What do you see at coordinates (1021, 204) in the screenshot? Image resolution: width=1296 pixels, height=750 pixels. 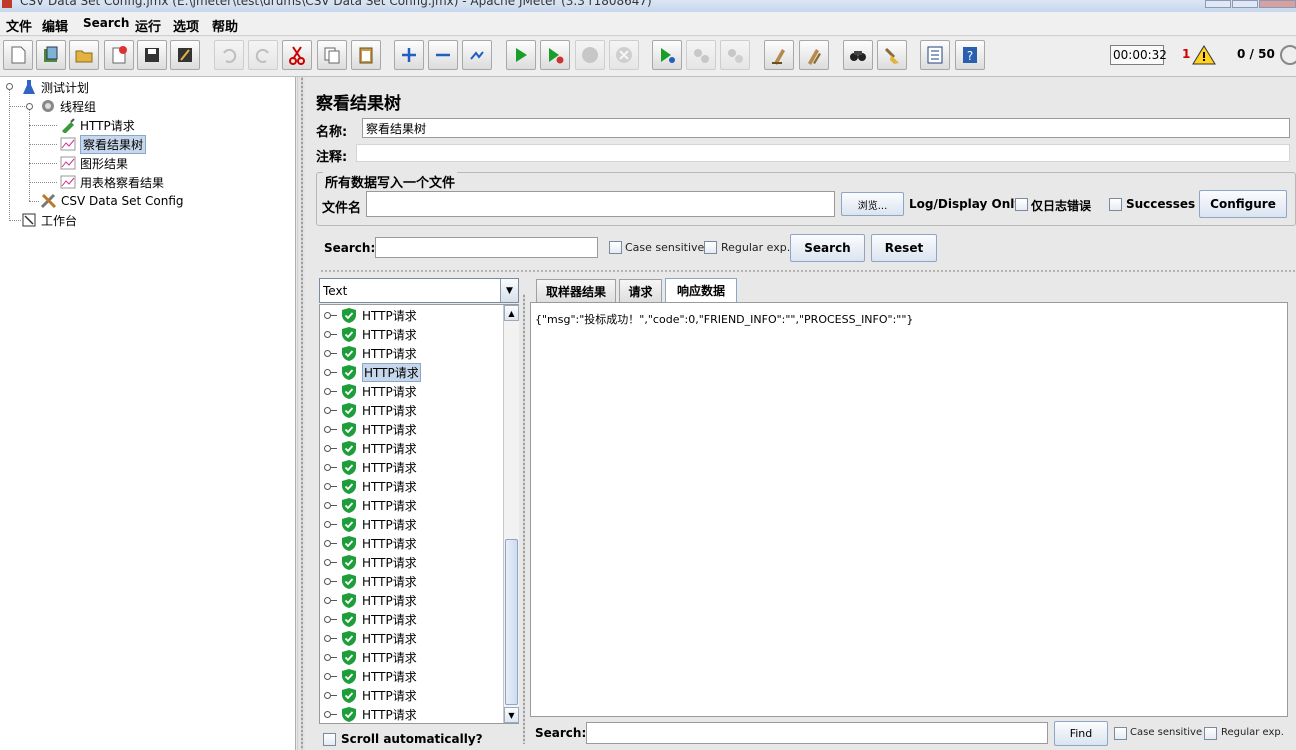 I see `errors-only-checkbox` at bounding box center [1021, 204].